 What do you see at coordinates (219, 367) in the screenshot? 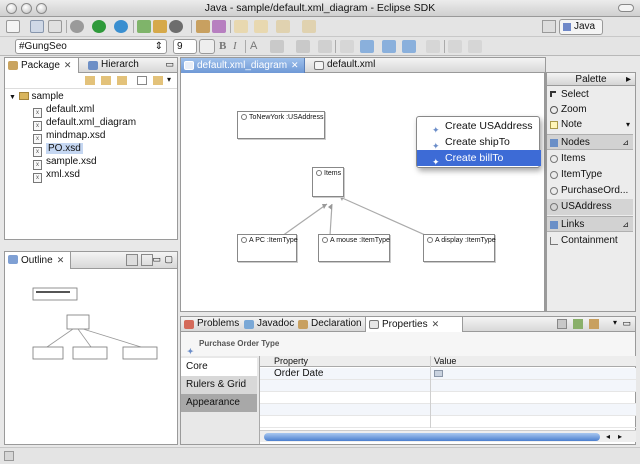
I see `category-core: Core` at bounding box center [219, 367].